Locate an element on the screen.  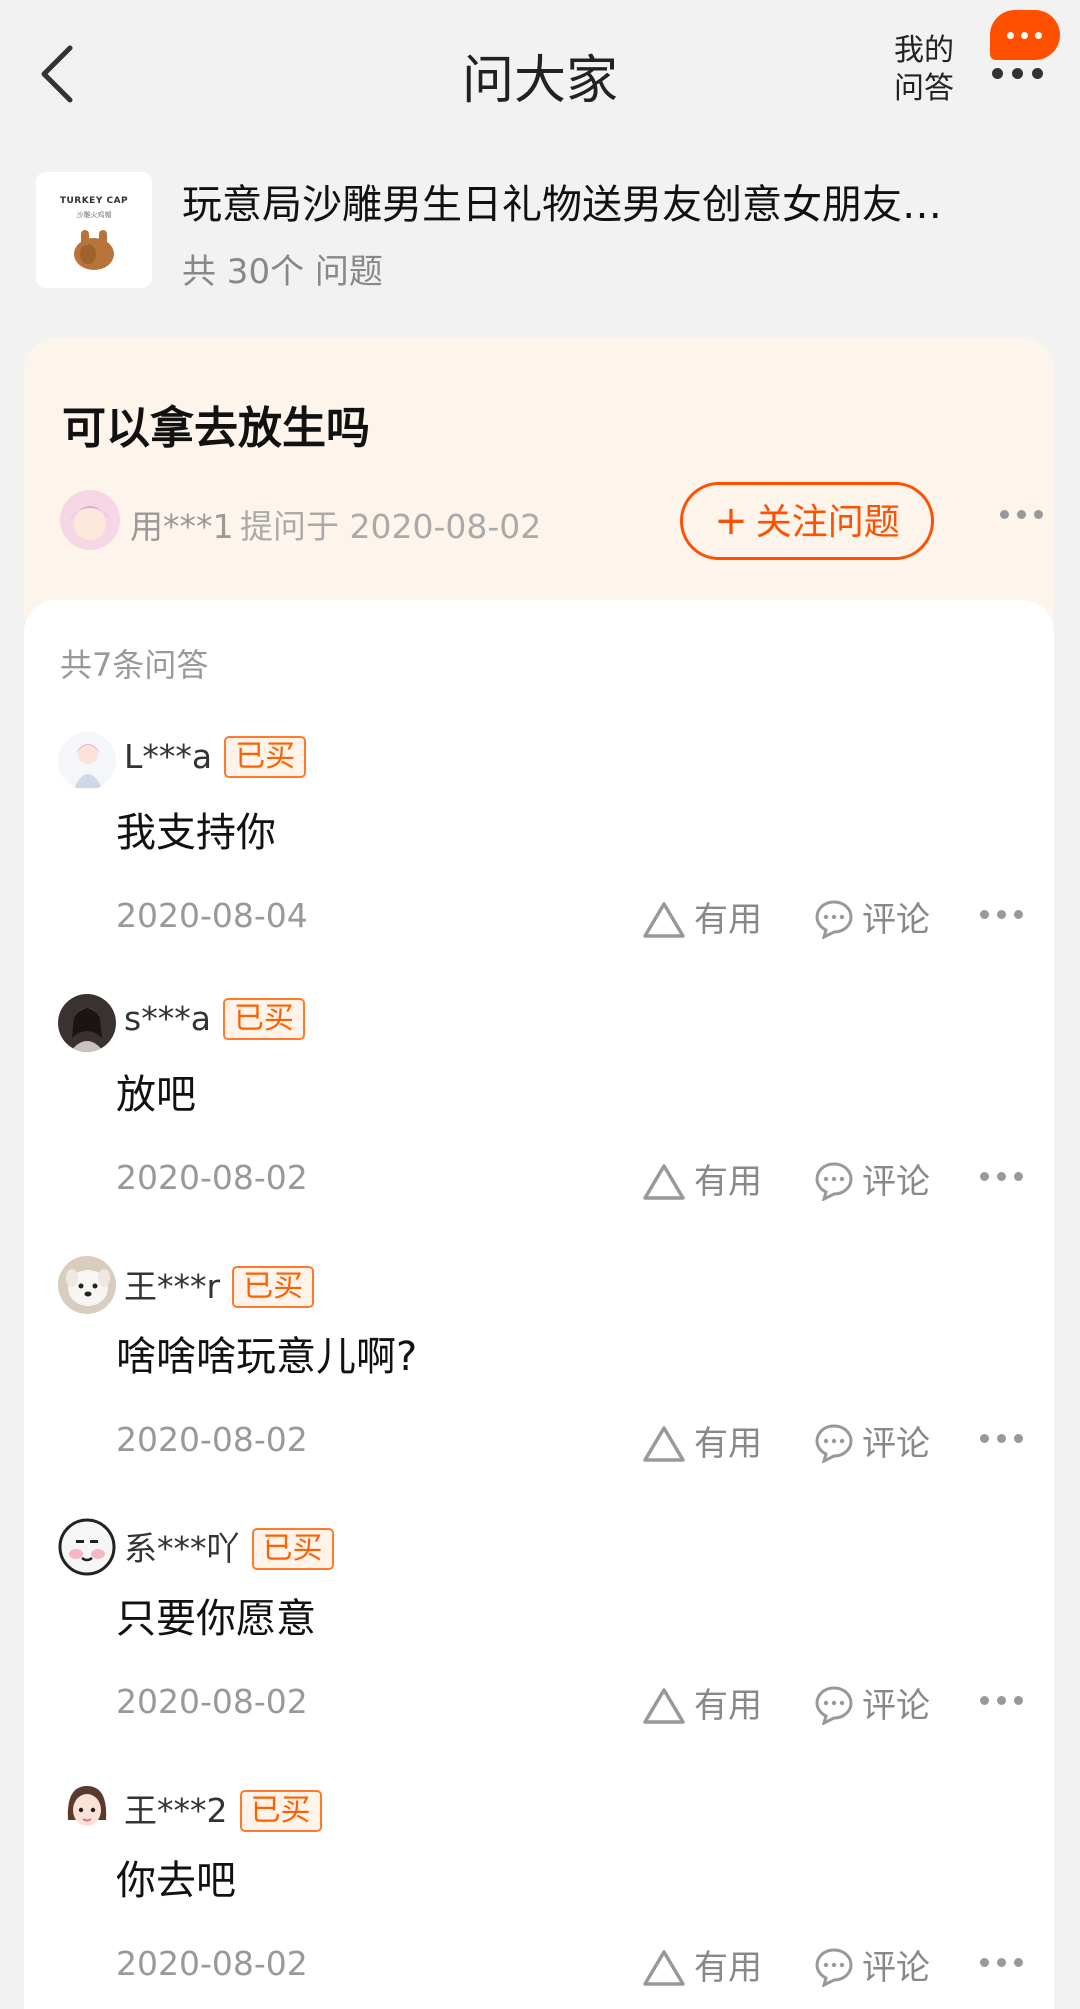
answer-user-name: s***a is located at coordinates (167, 1018).